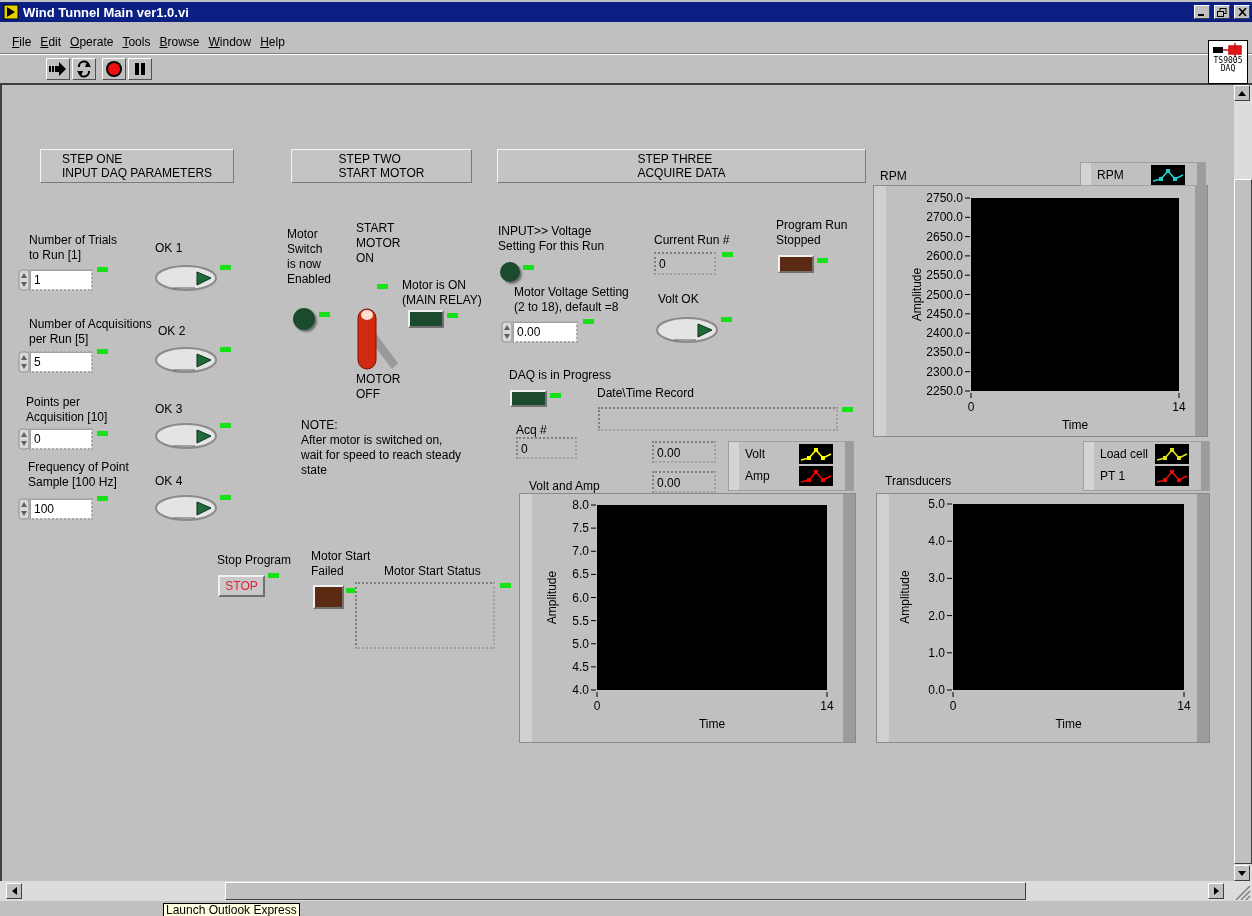  I want to click on button-label: OK 3, so click(169, 409).